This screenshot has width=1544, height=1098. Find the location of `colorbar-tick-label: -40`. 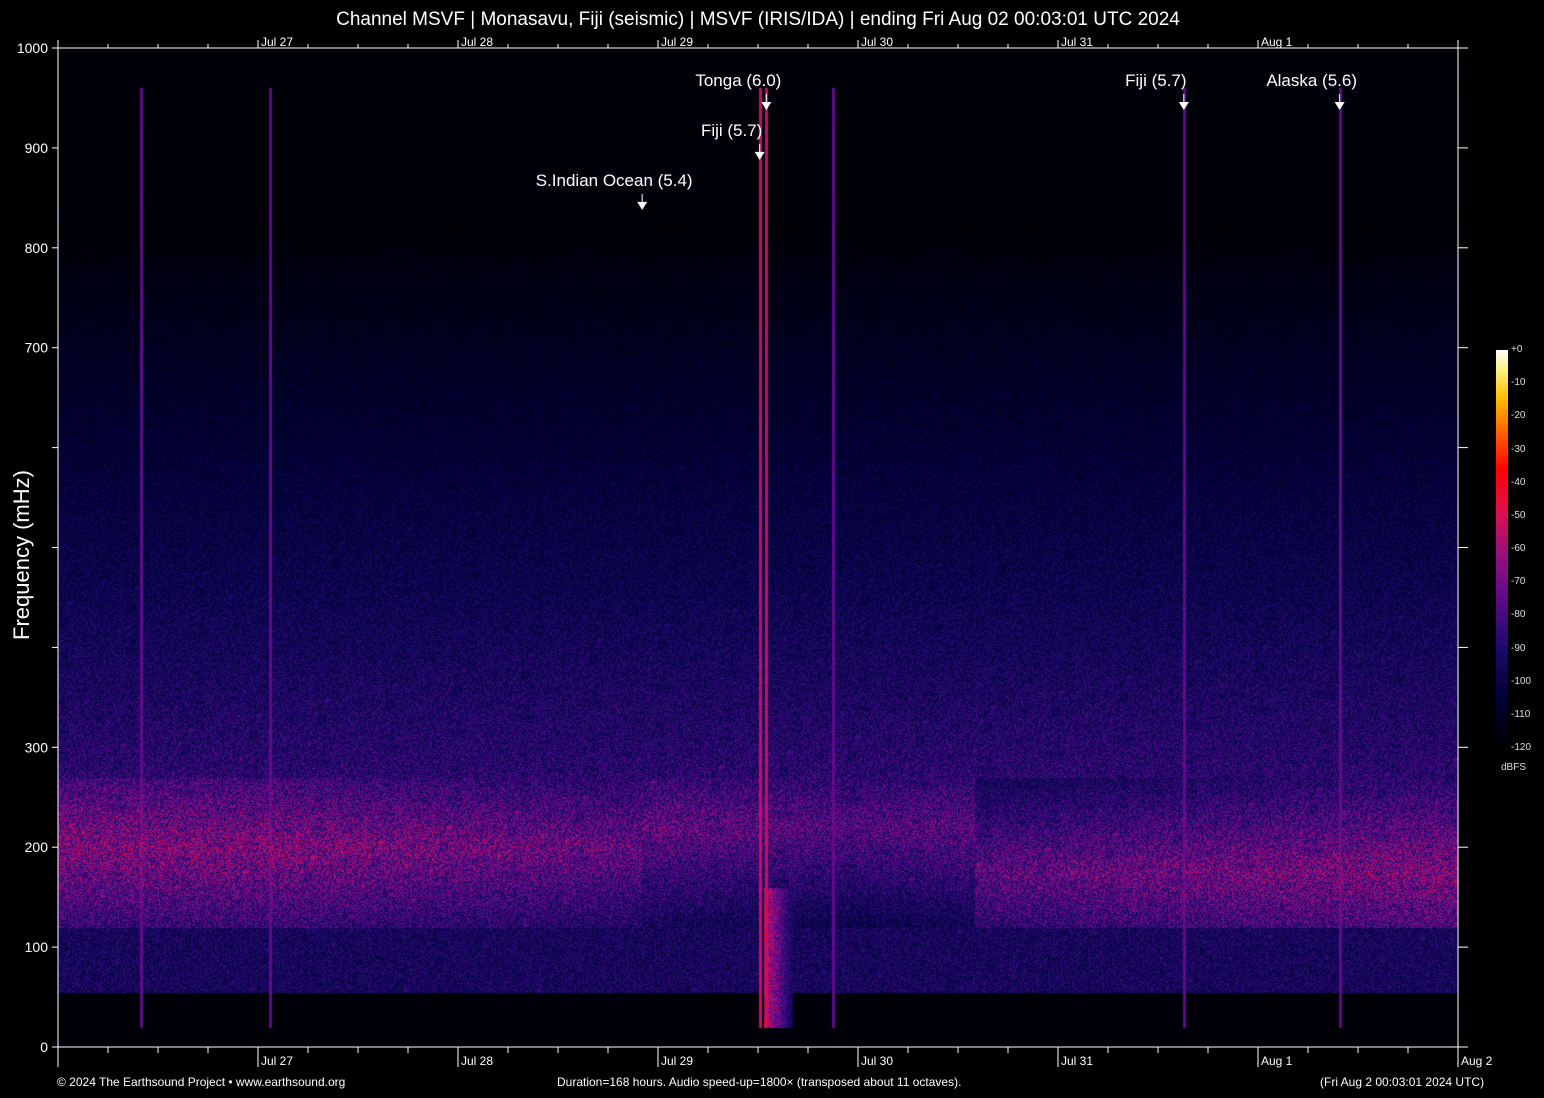

colorbar-tick-label: -40 is located at coordinates (1518, 482).